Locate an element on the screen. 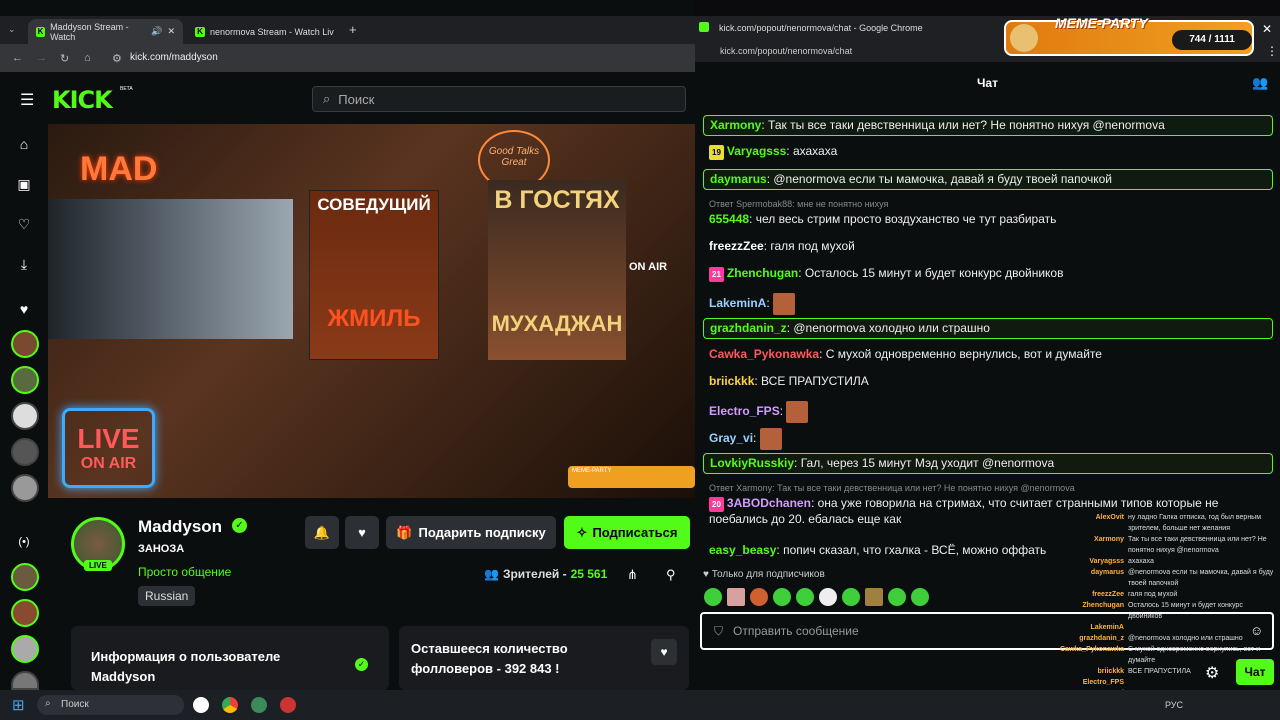  poster2-bottom-text: МУХАДЖАН is located at coordinates (557, 323).